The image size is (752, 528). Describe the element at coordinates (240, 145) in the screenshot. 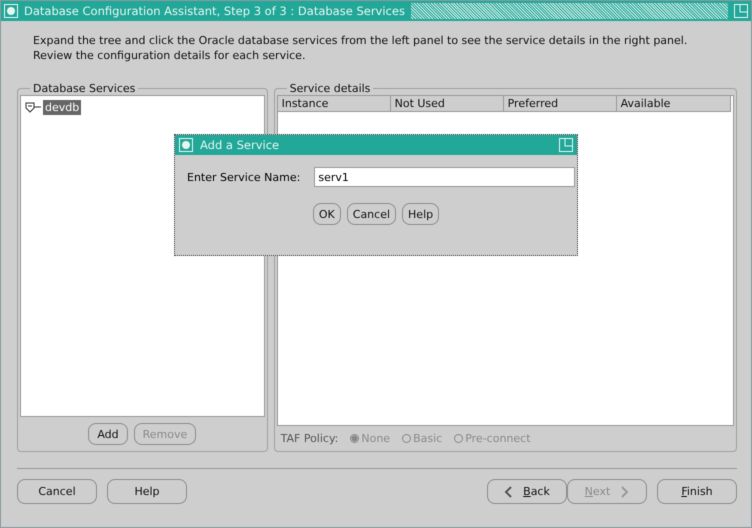

I see `dialog-title: Add a Service` at that location.